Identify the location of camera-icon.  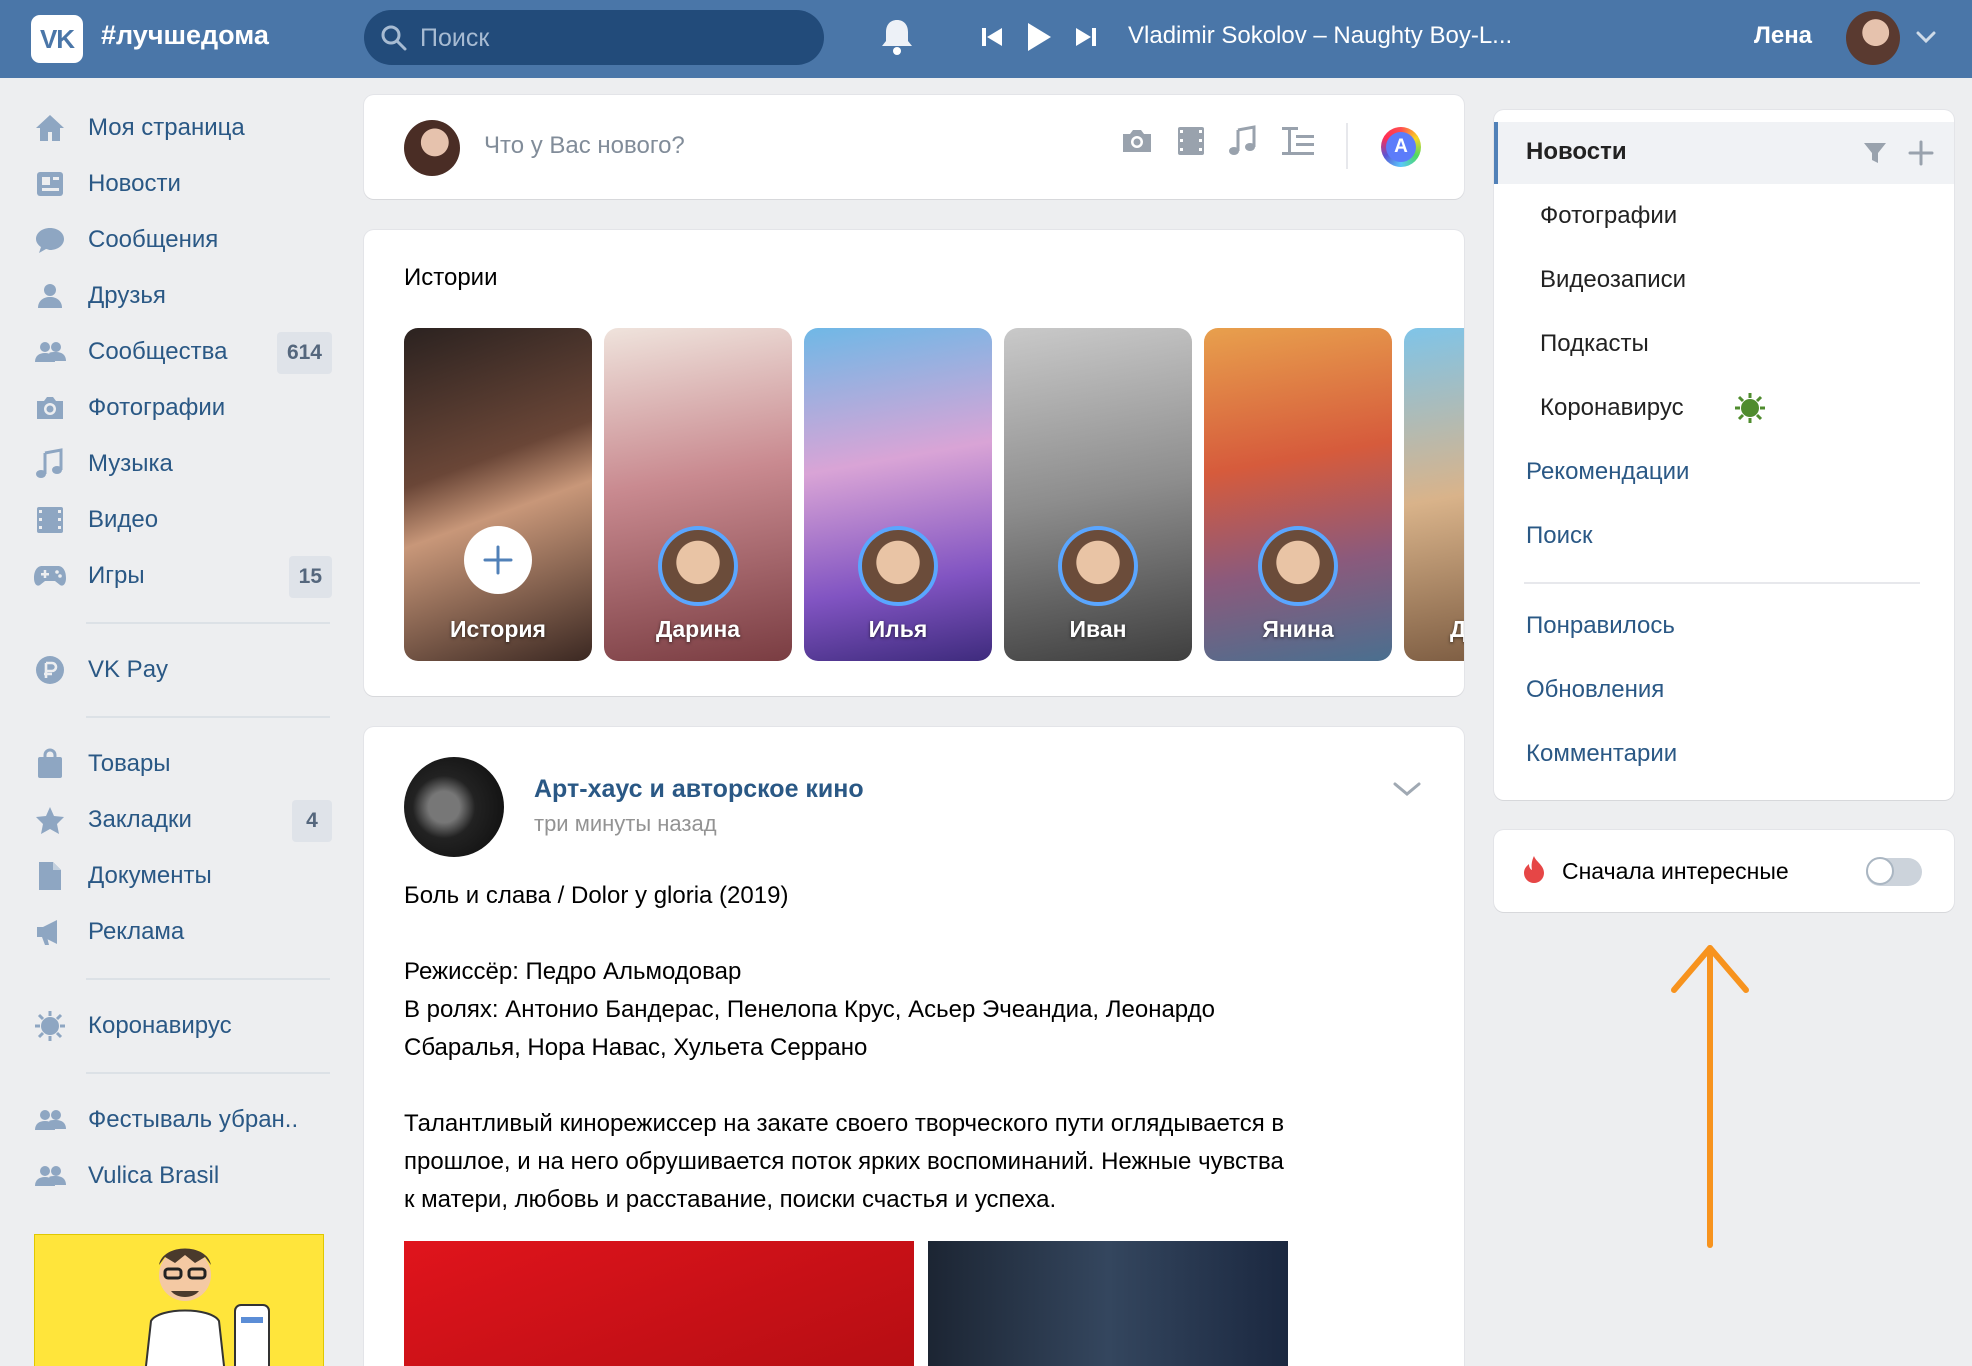
(1137, 141).